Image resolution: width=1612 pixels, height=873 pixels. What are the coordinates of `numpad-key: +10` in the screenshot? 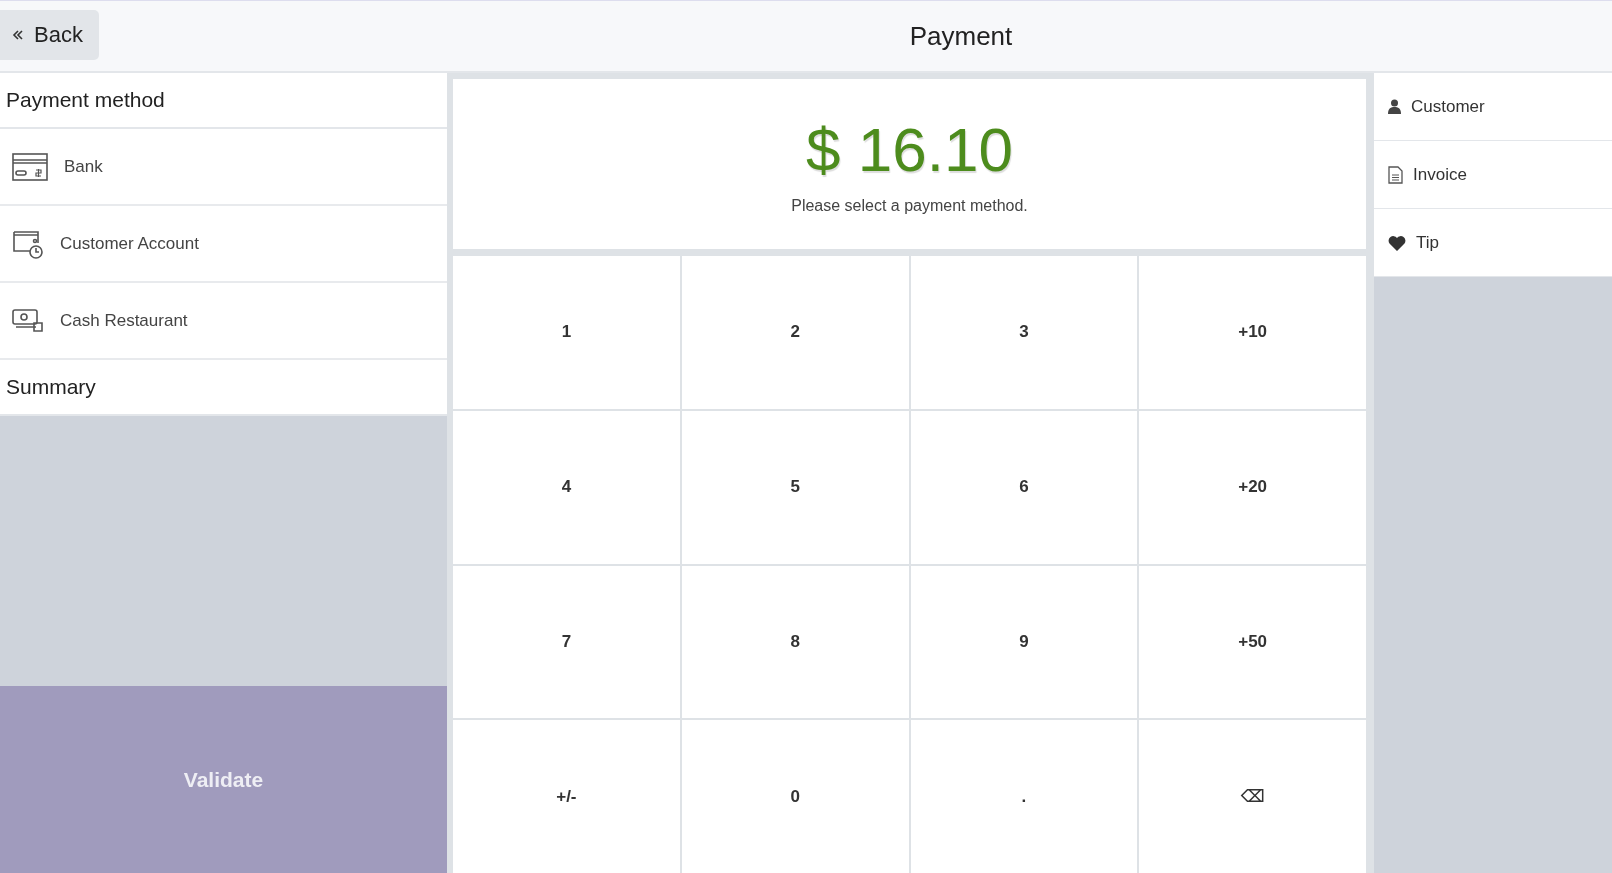 It's located at (1252, 332).